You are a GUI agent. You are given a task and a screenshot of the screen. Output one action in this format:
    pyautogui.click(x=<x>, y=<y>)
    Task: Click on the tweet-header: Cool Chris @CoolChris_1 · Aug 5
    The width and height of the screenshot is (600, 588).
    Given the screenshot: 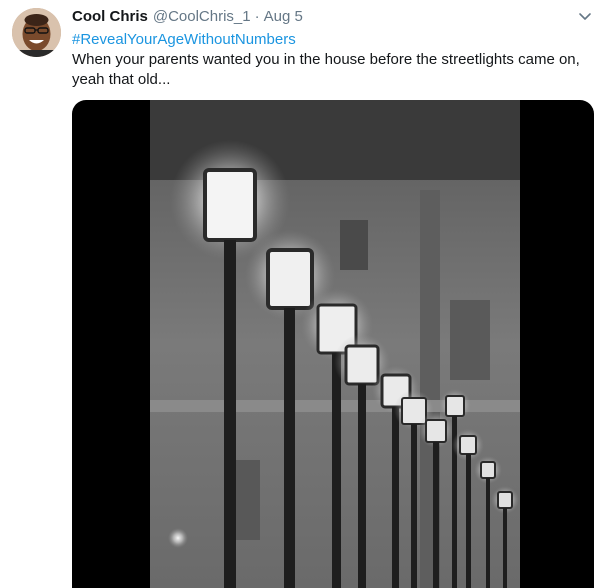 What is the action you would take?
    pyautogui.click(x=328, y=18)
    